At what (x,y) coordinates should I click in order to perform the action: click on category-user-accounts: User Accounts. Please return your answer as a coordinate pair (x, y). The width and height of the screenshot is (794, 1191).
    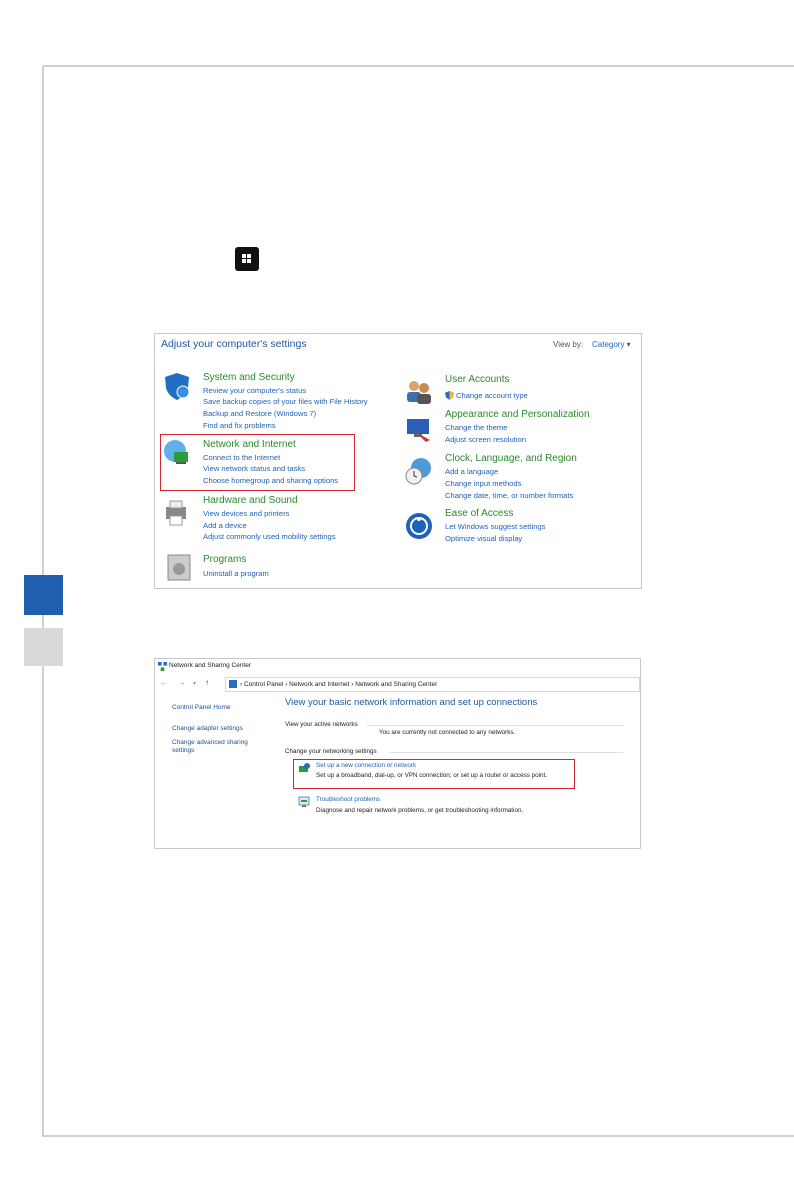
    Looking at the image, I should click on (477, 379).